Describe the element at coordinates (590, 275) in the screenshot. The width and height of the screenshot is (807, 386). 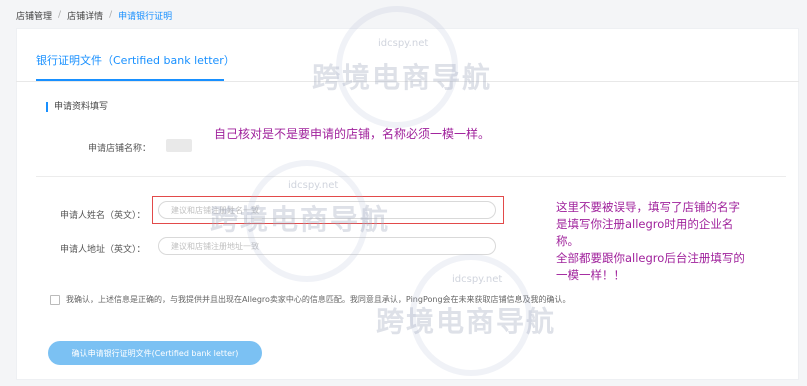
I see `annotation-line: 一模一样！！` at that location.